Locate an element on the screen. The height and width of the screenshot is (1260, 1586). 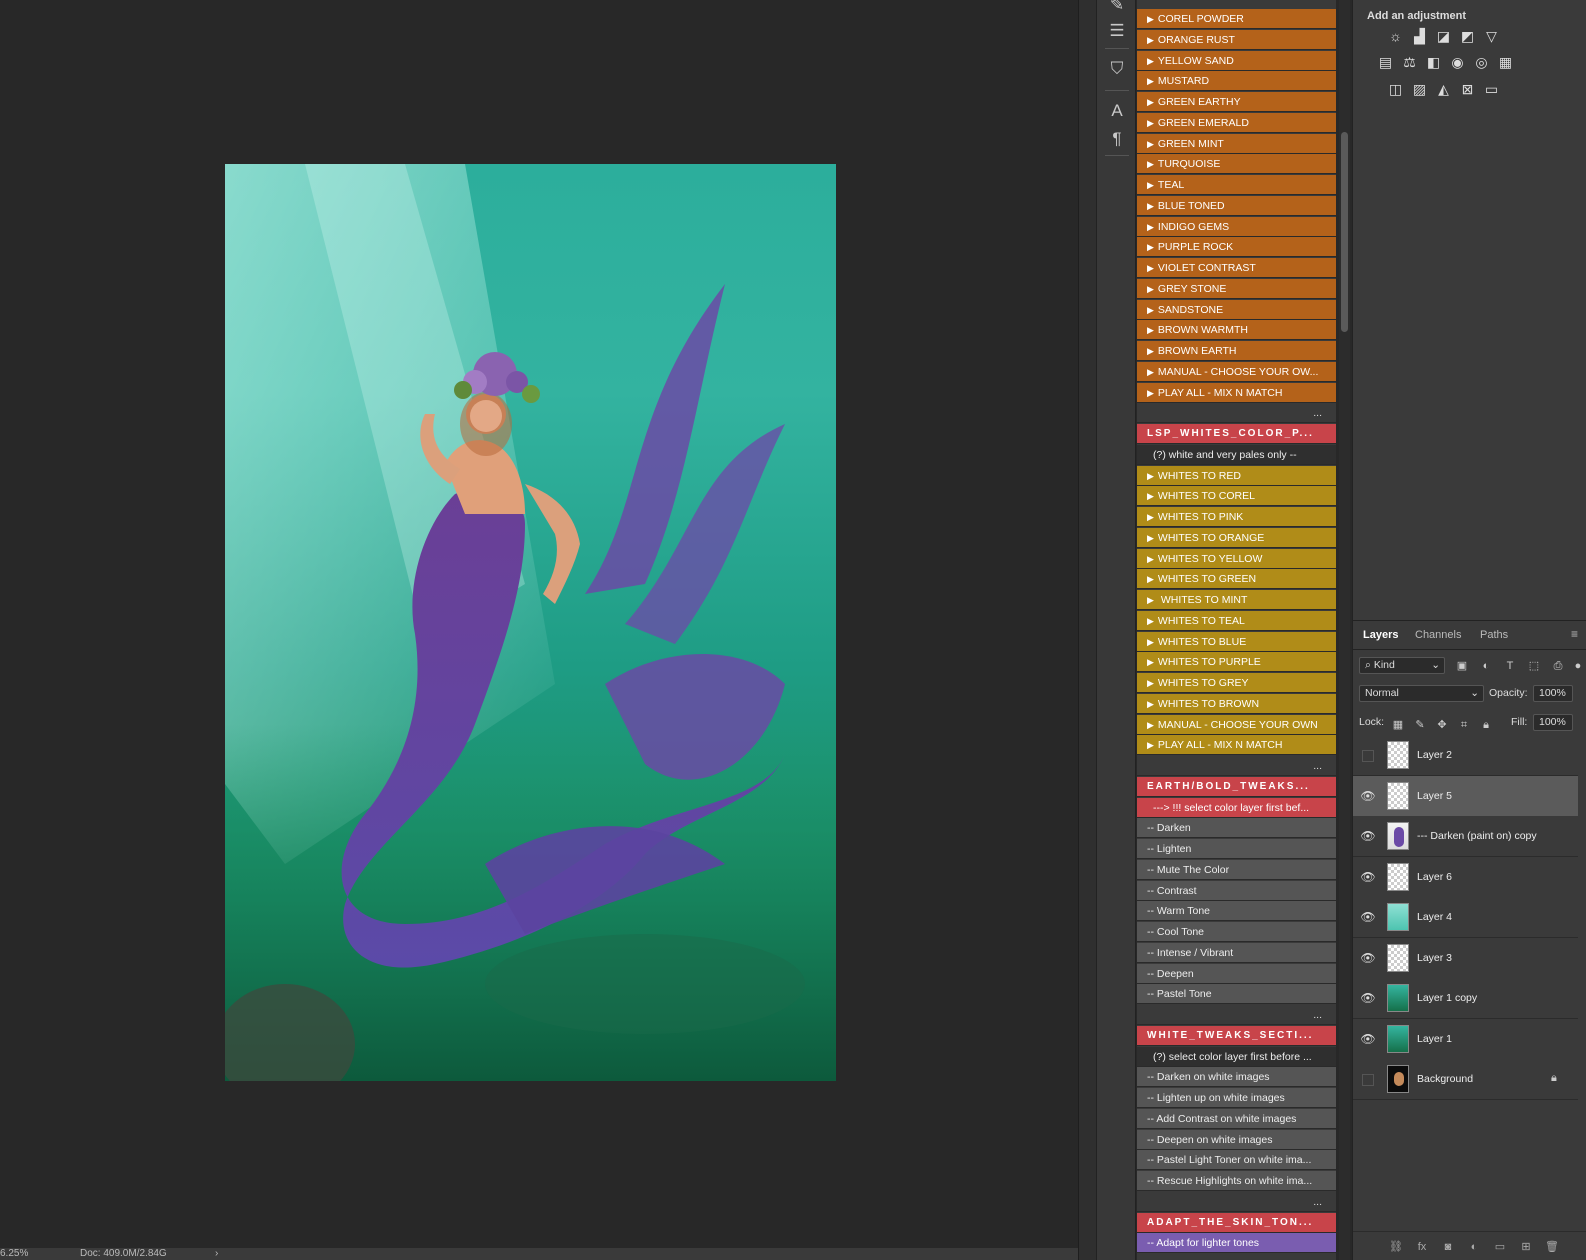
action-item: ▶ WHITES TO MINT is located at coordinates (1236, 600).